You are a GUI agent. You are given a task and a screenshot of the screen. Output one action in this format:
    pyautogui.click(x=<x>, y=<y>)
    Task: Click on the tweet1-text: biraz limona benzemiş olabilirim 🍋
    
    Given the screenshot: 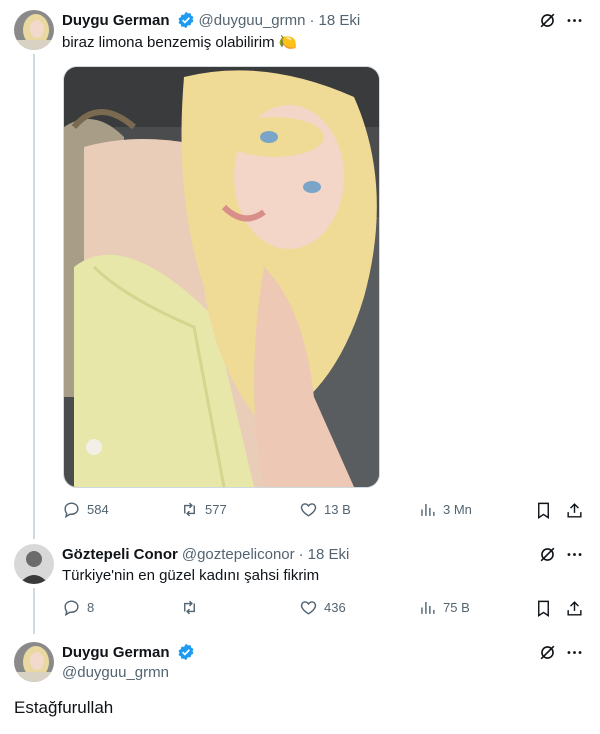 What is the action you would take?
    pyautogui.click(x=179, y=42)
    